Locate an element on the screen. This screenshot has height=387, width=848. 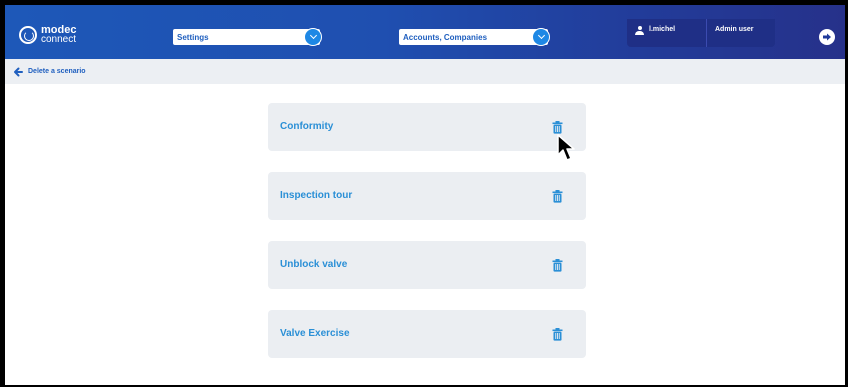
user-menu: l.michel is located at coordinates (667, 33).